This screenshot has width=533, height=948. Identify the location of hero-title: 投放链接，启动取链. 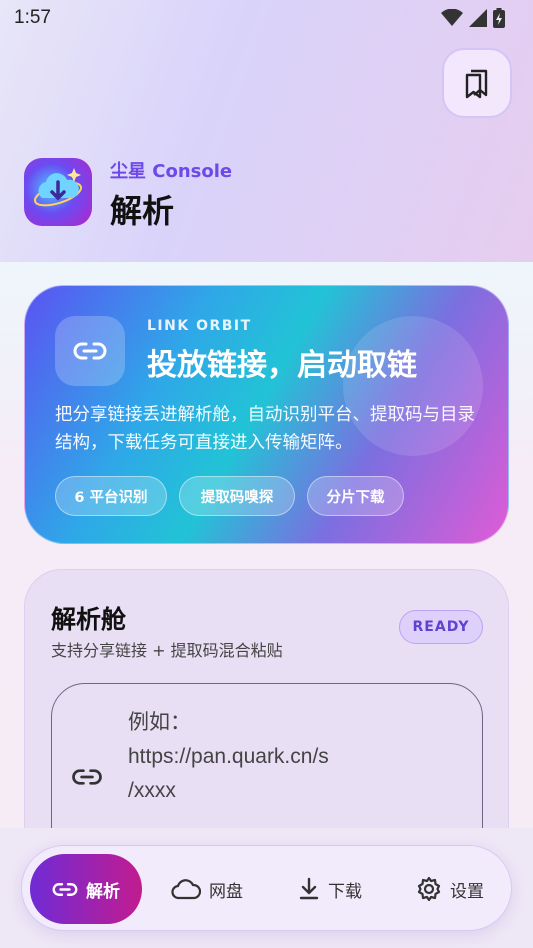
(282, 365).